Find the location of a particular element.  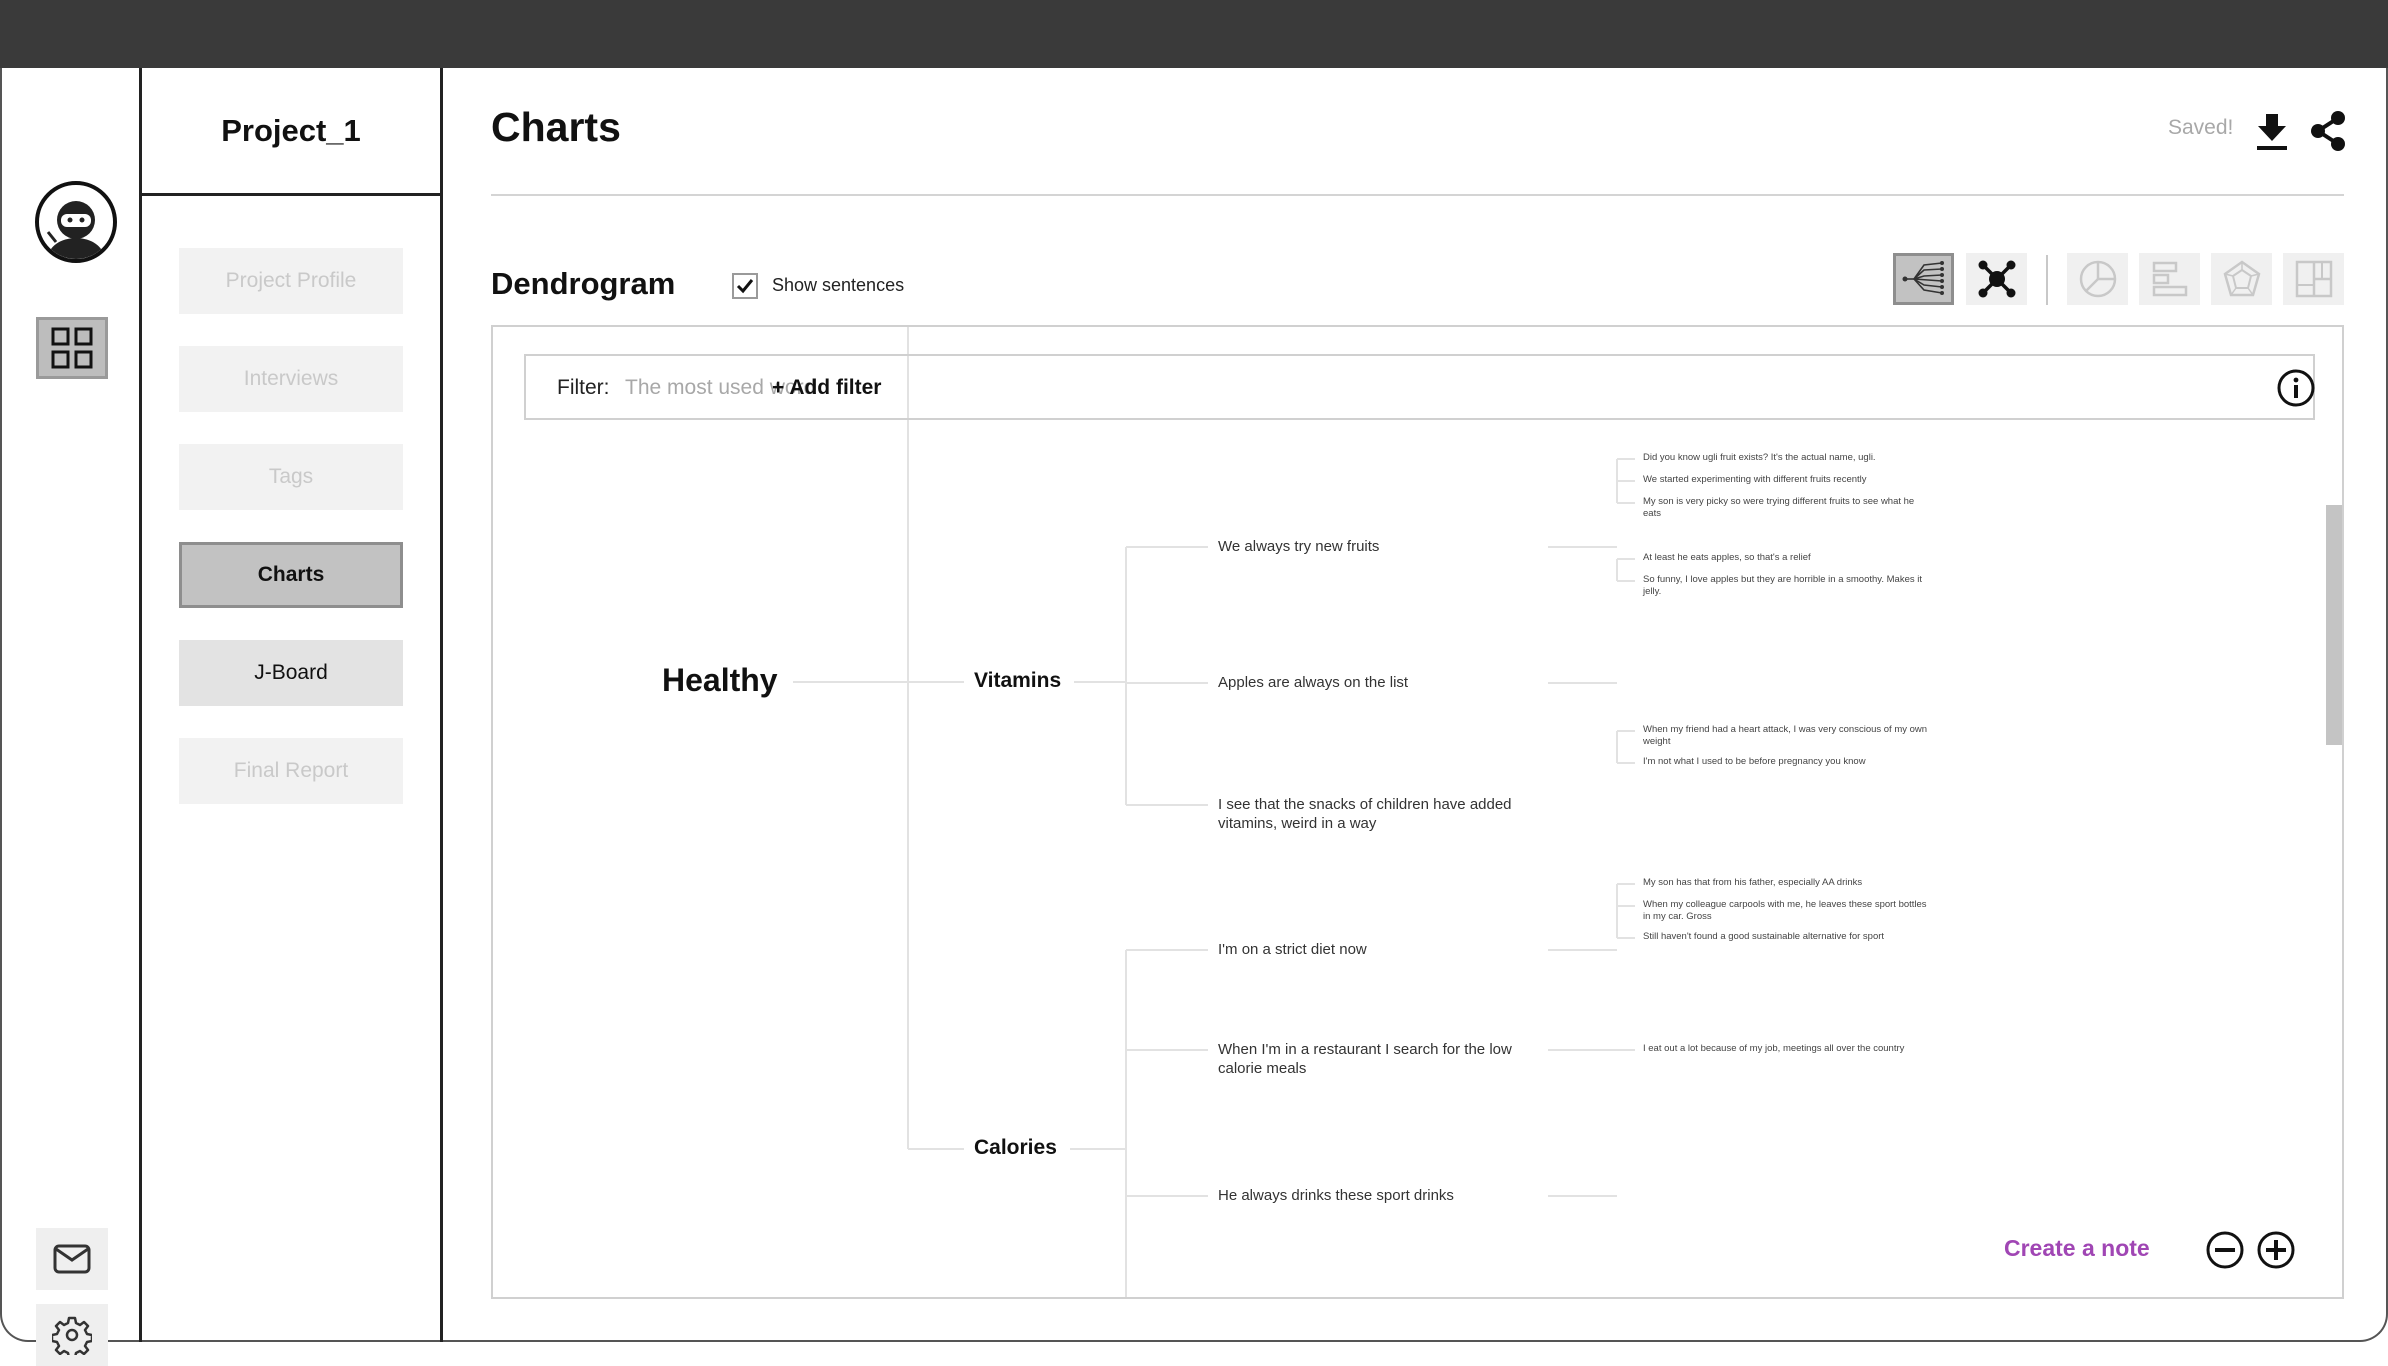

nav-item-interviews: Interviews is located at coordinates (291, 379).